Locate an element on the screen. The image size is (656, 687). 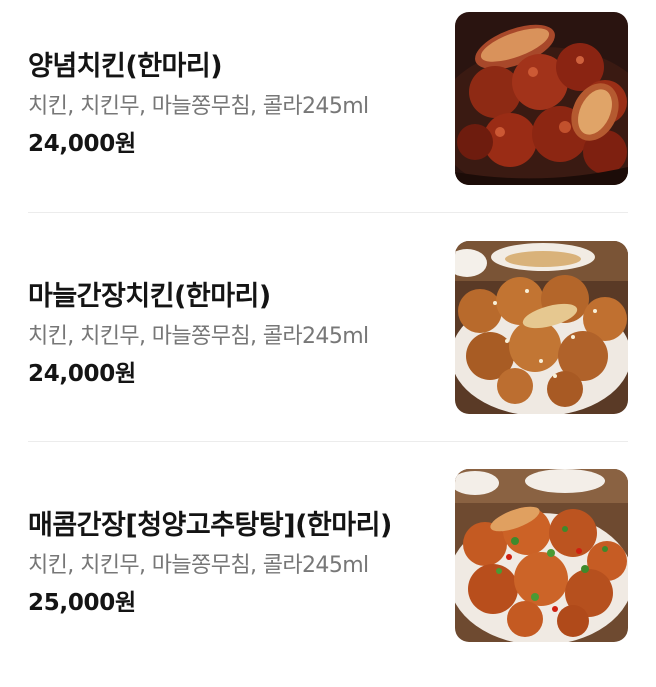
menu-item-name: 양념치킨(한마리) is located at coordinates (125, 66).